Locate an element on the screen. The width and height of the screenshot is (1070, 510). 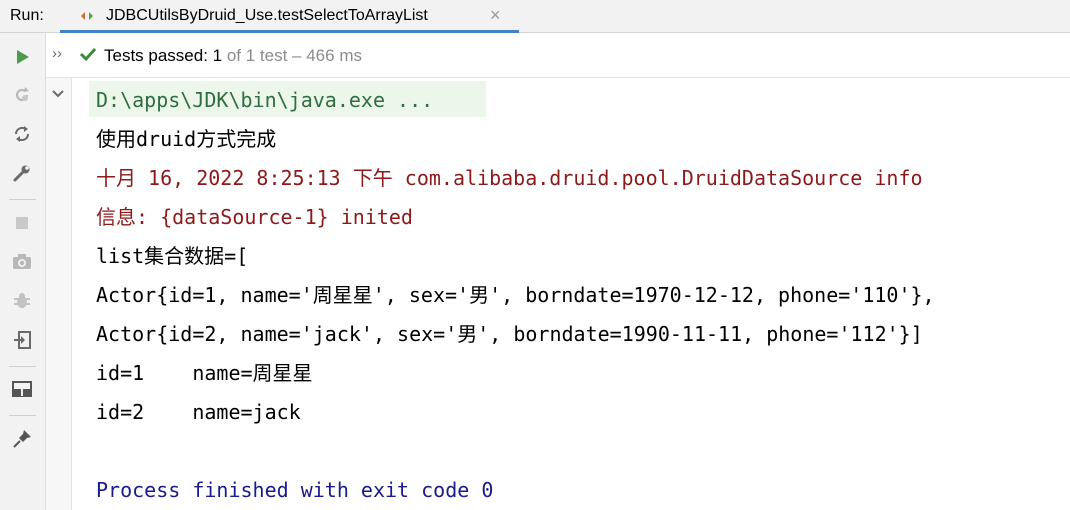
close-icon: × is located at coordinates (495, 15).